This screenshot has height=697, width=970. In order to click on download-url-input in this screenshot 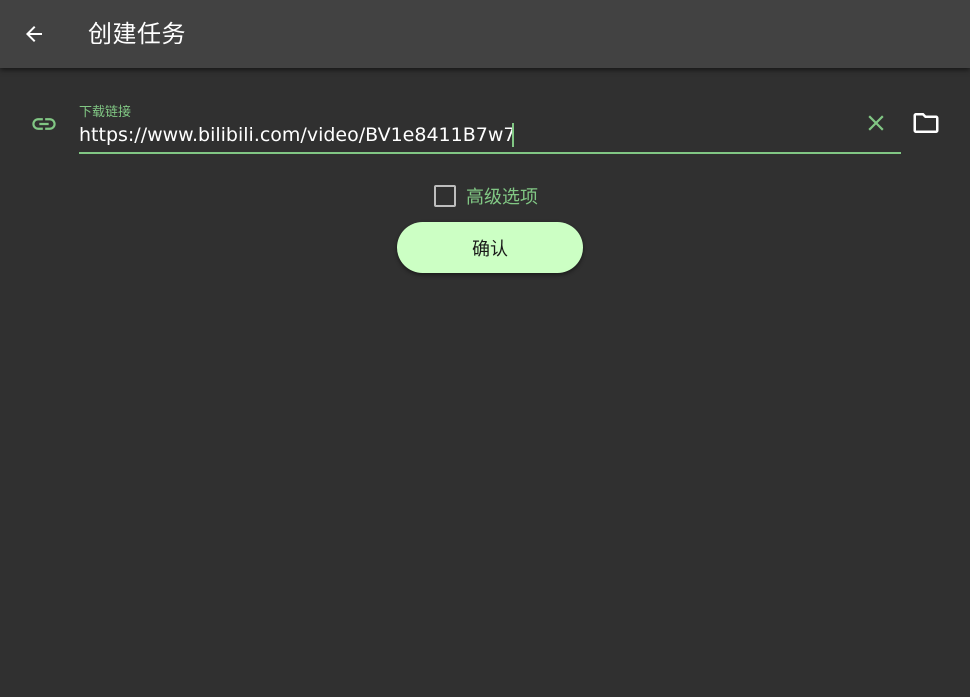, I will do `click(464, 135)`.